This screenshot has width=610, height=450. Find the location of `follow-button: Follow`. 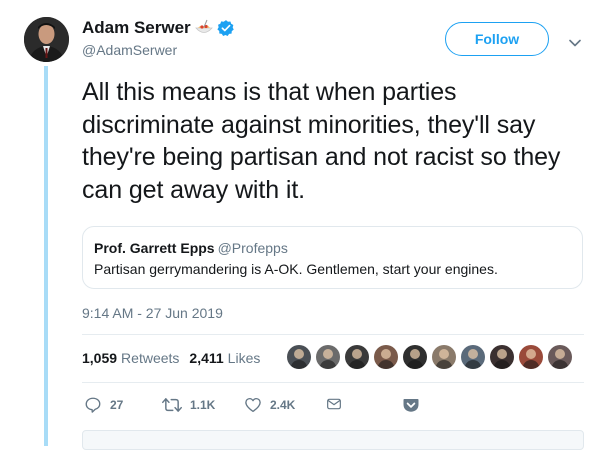

follow-button: Follow is located at coordinates (497, 39).